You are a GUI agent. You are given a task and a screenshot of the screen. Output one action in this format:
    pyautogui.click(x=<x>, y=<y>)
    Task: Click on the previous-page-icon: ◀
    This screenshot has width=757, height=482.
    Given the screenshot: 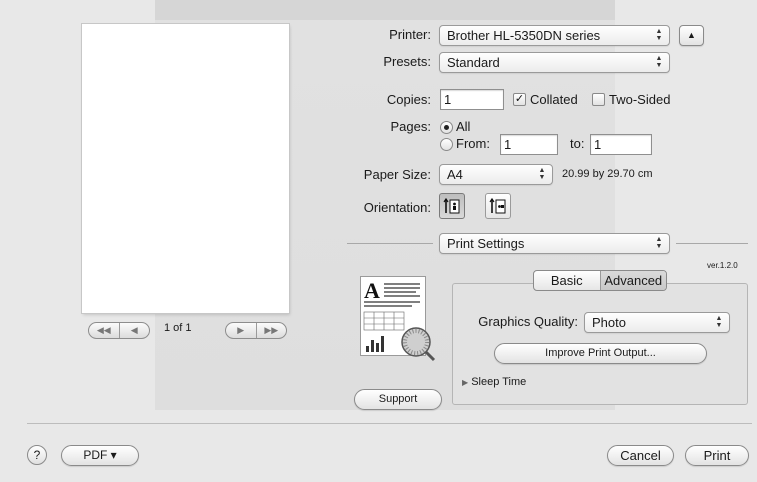 What is the action you would take?
    pyautogui.click(x=134, y=330)
    